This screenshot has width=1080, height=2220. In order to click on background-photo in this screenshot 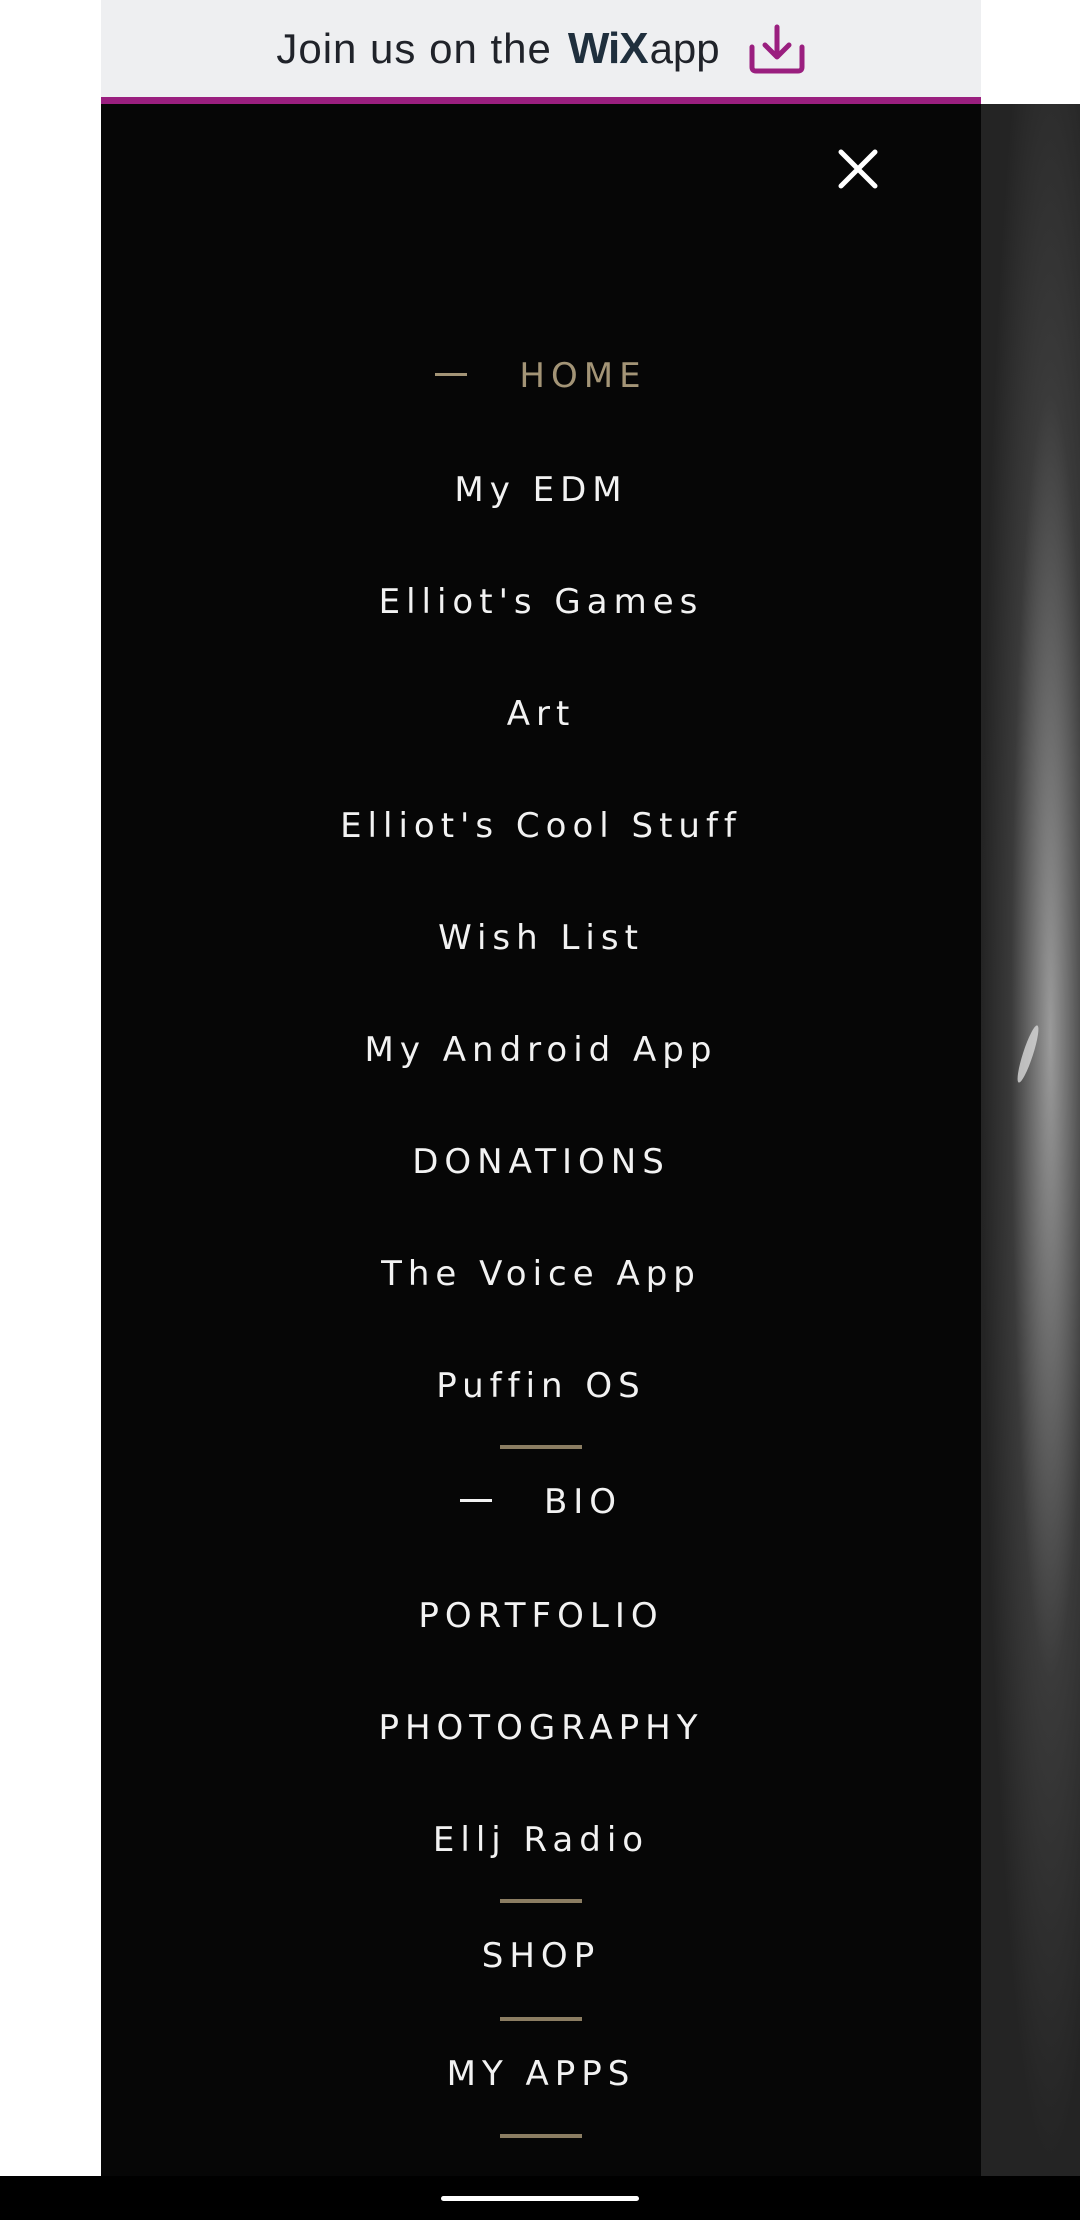, I will do `click(1030, 1140)`.